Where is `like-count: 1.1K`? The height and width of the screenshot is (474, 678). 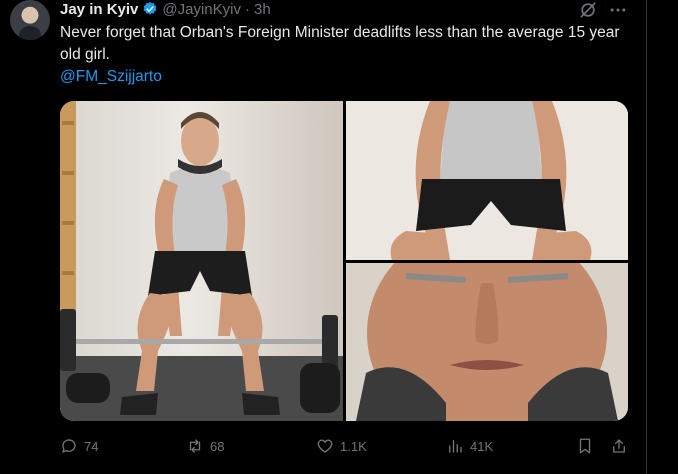
like-count: 1.1K is located at coordinates (353, 446).